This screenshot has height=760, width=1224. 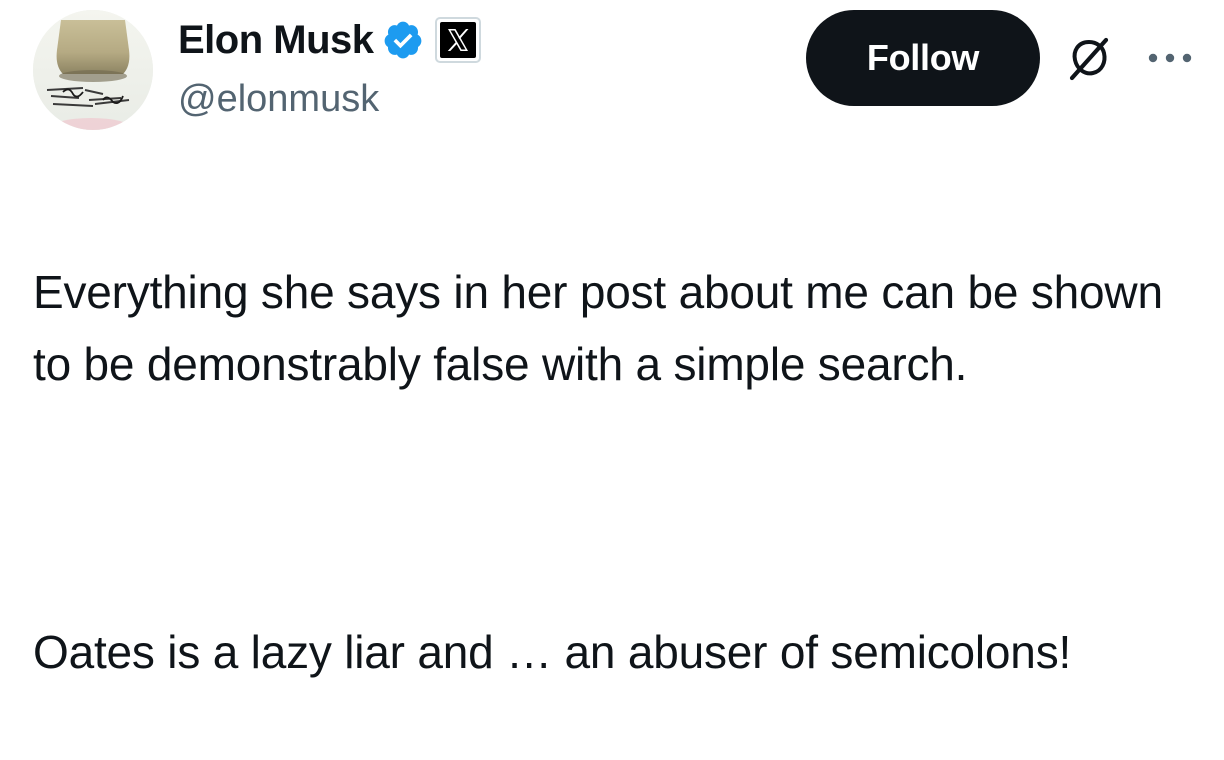 What do you see at coordinates (276, 40) in the screenshot?
I see `display-name: Elon Musk` at bounding box center [276, 40].